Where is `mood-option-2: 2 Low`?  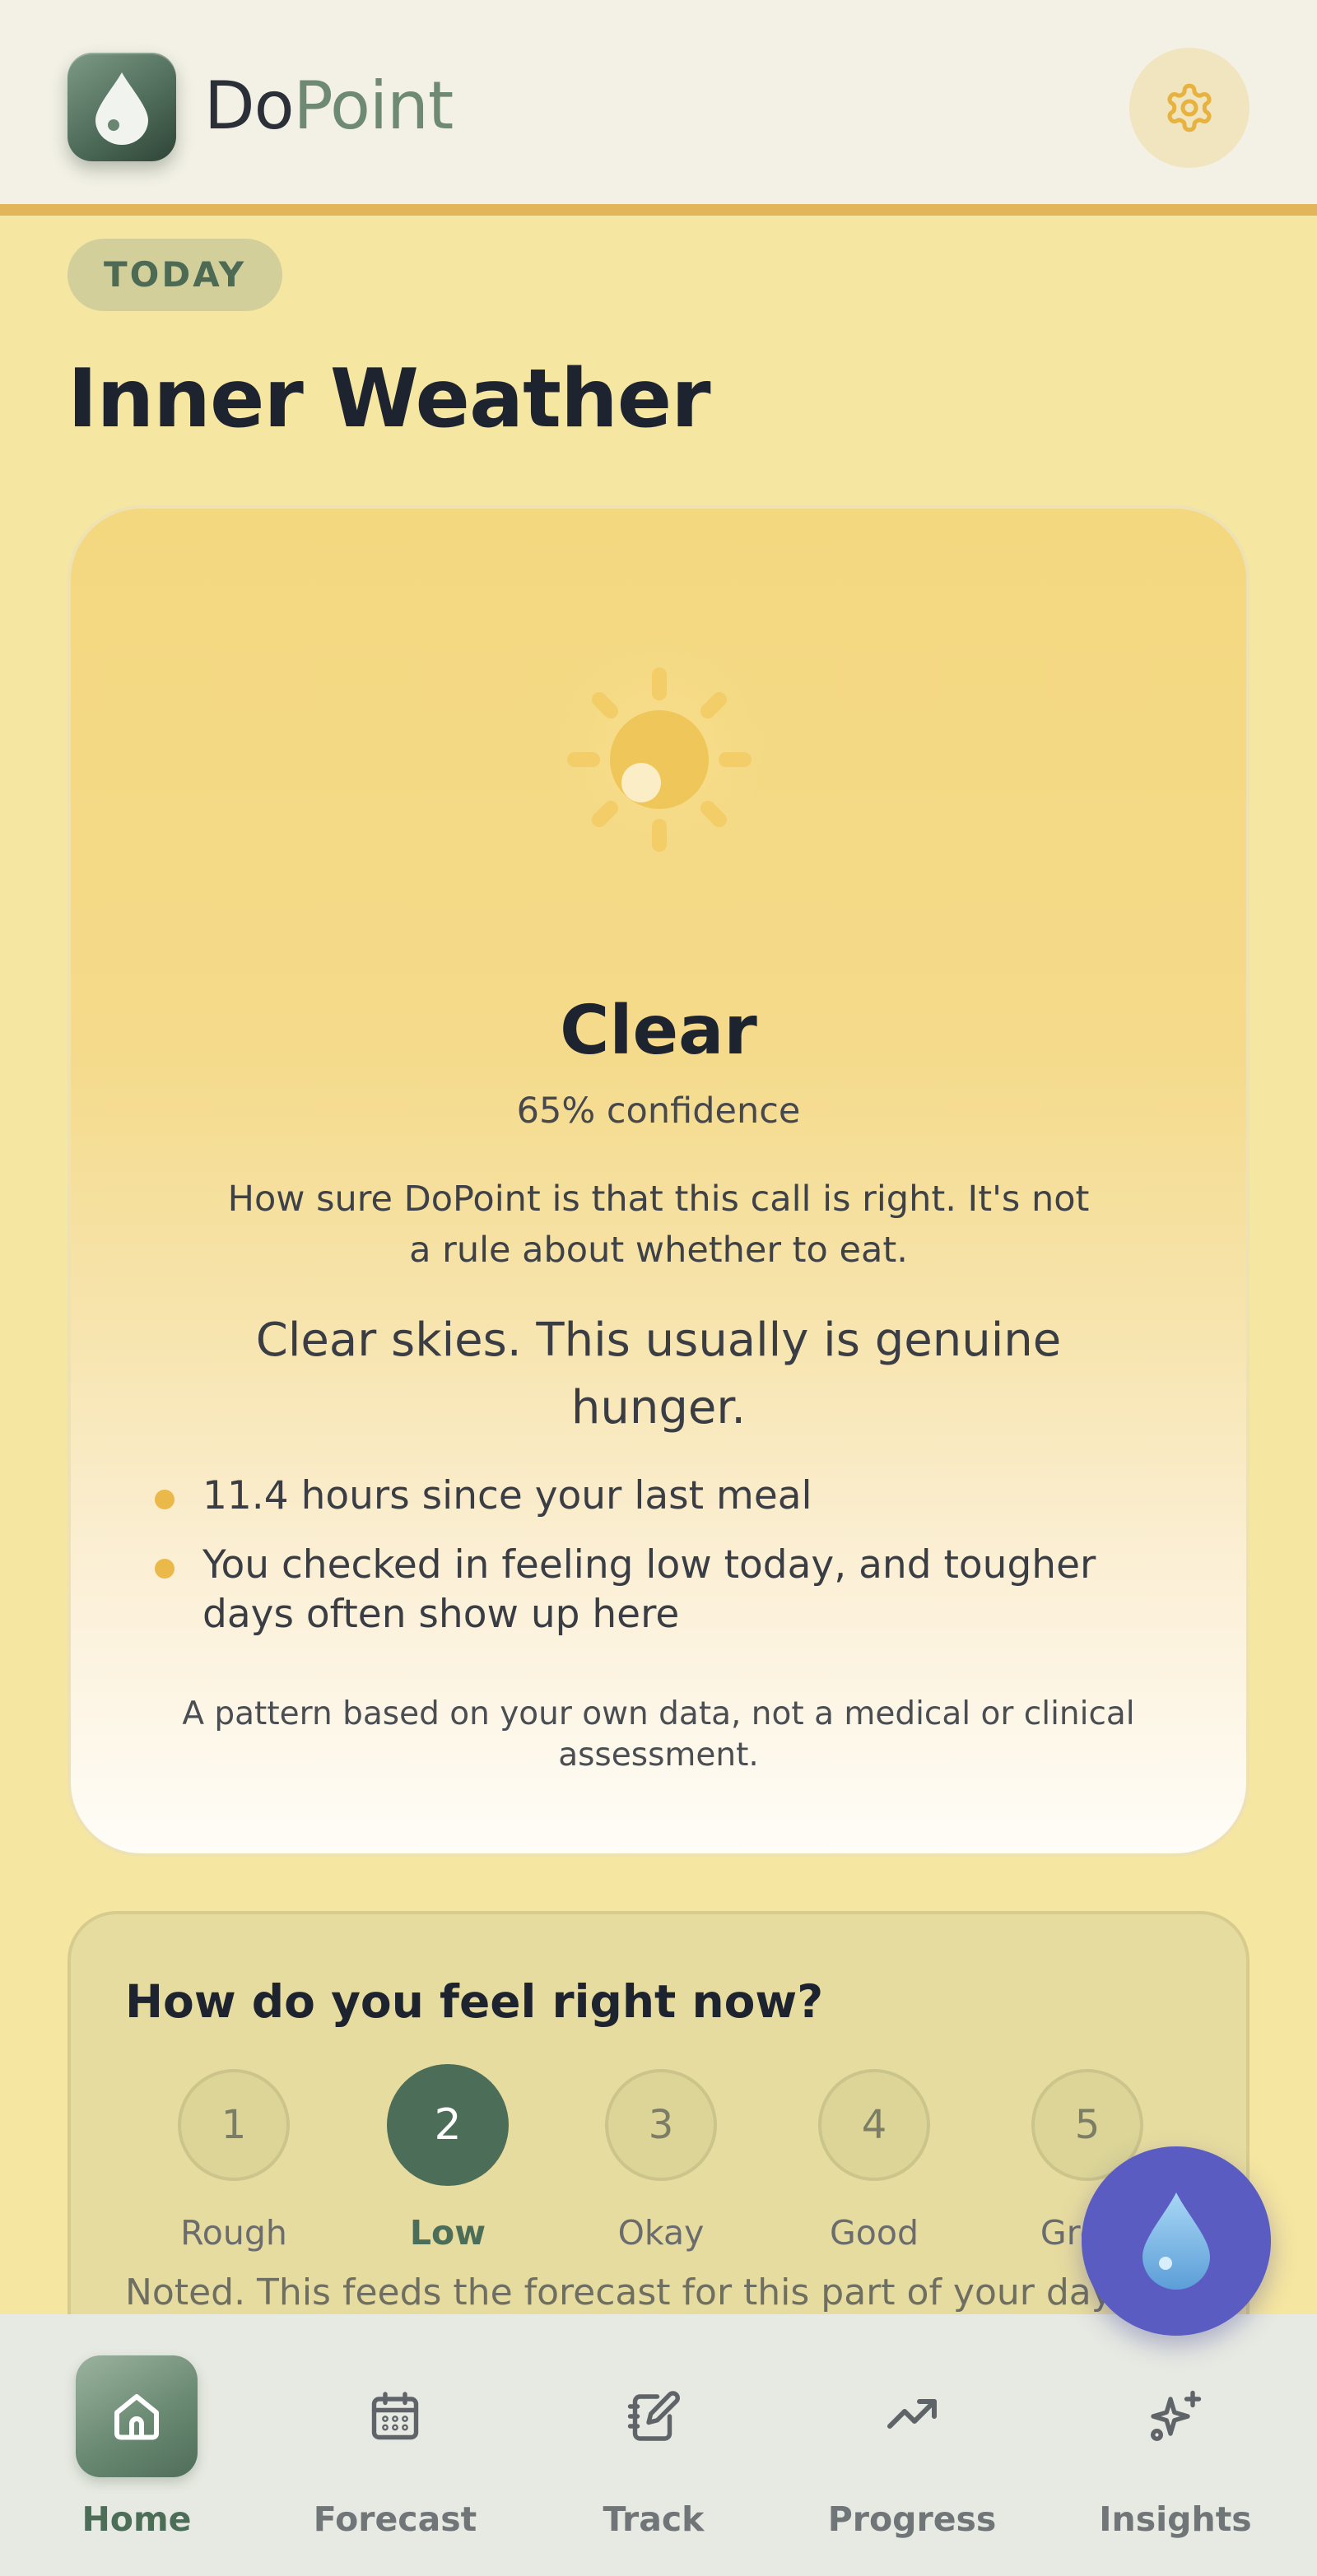
mood-option-2: 2 Low is located at coordinates (448, 2161).